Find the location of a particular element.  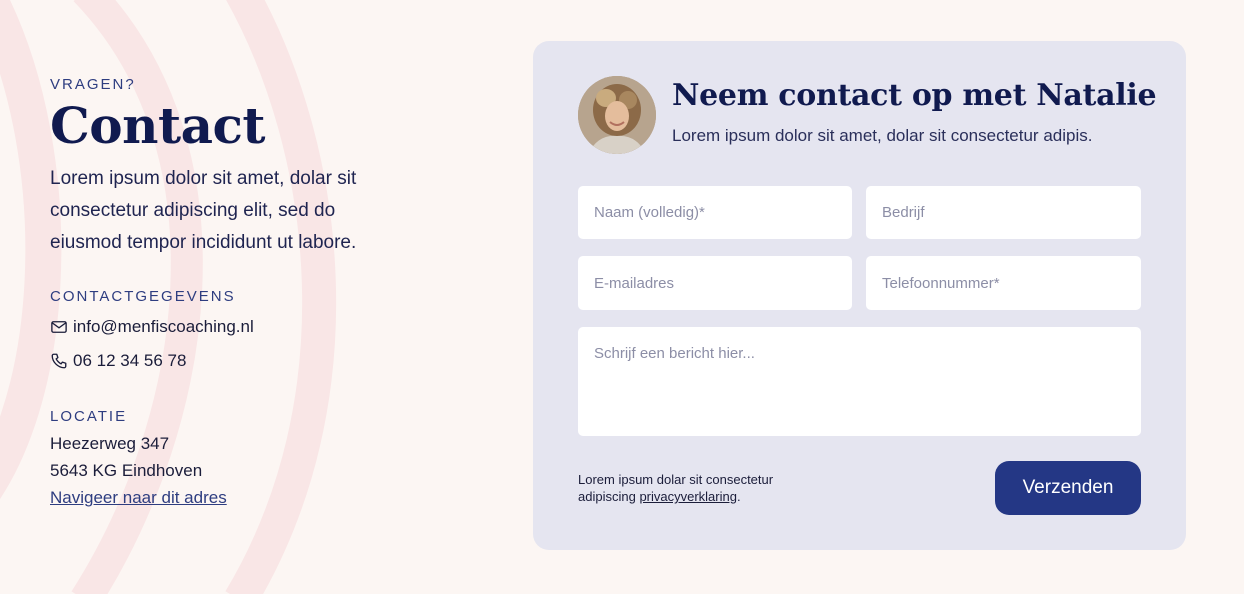

avatar-portrait is located at coordinates (617, 115).